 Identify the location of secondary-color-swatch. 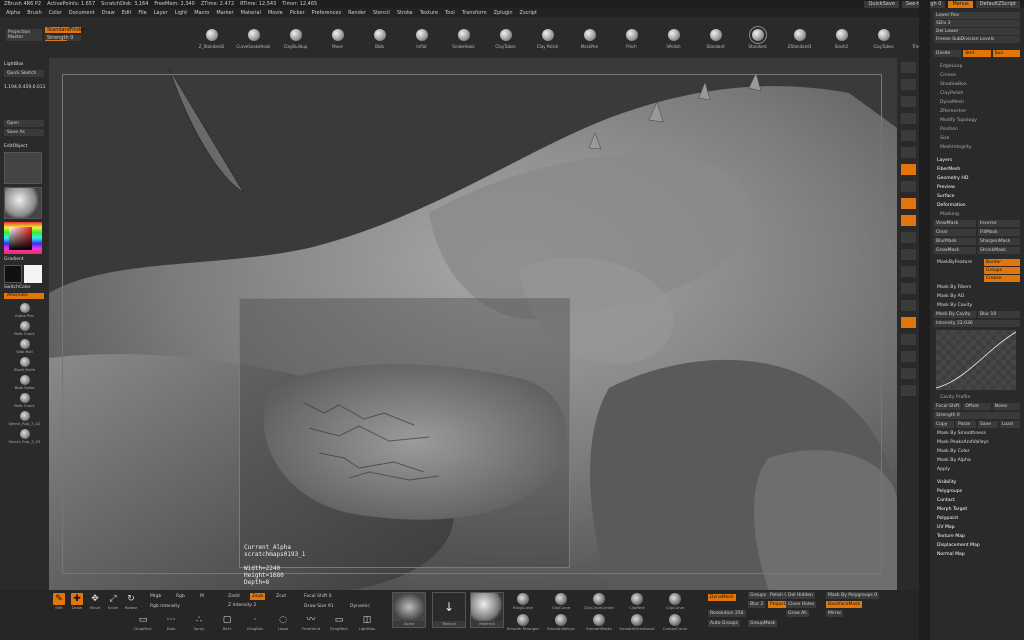
(33, 274).